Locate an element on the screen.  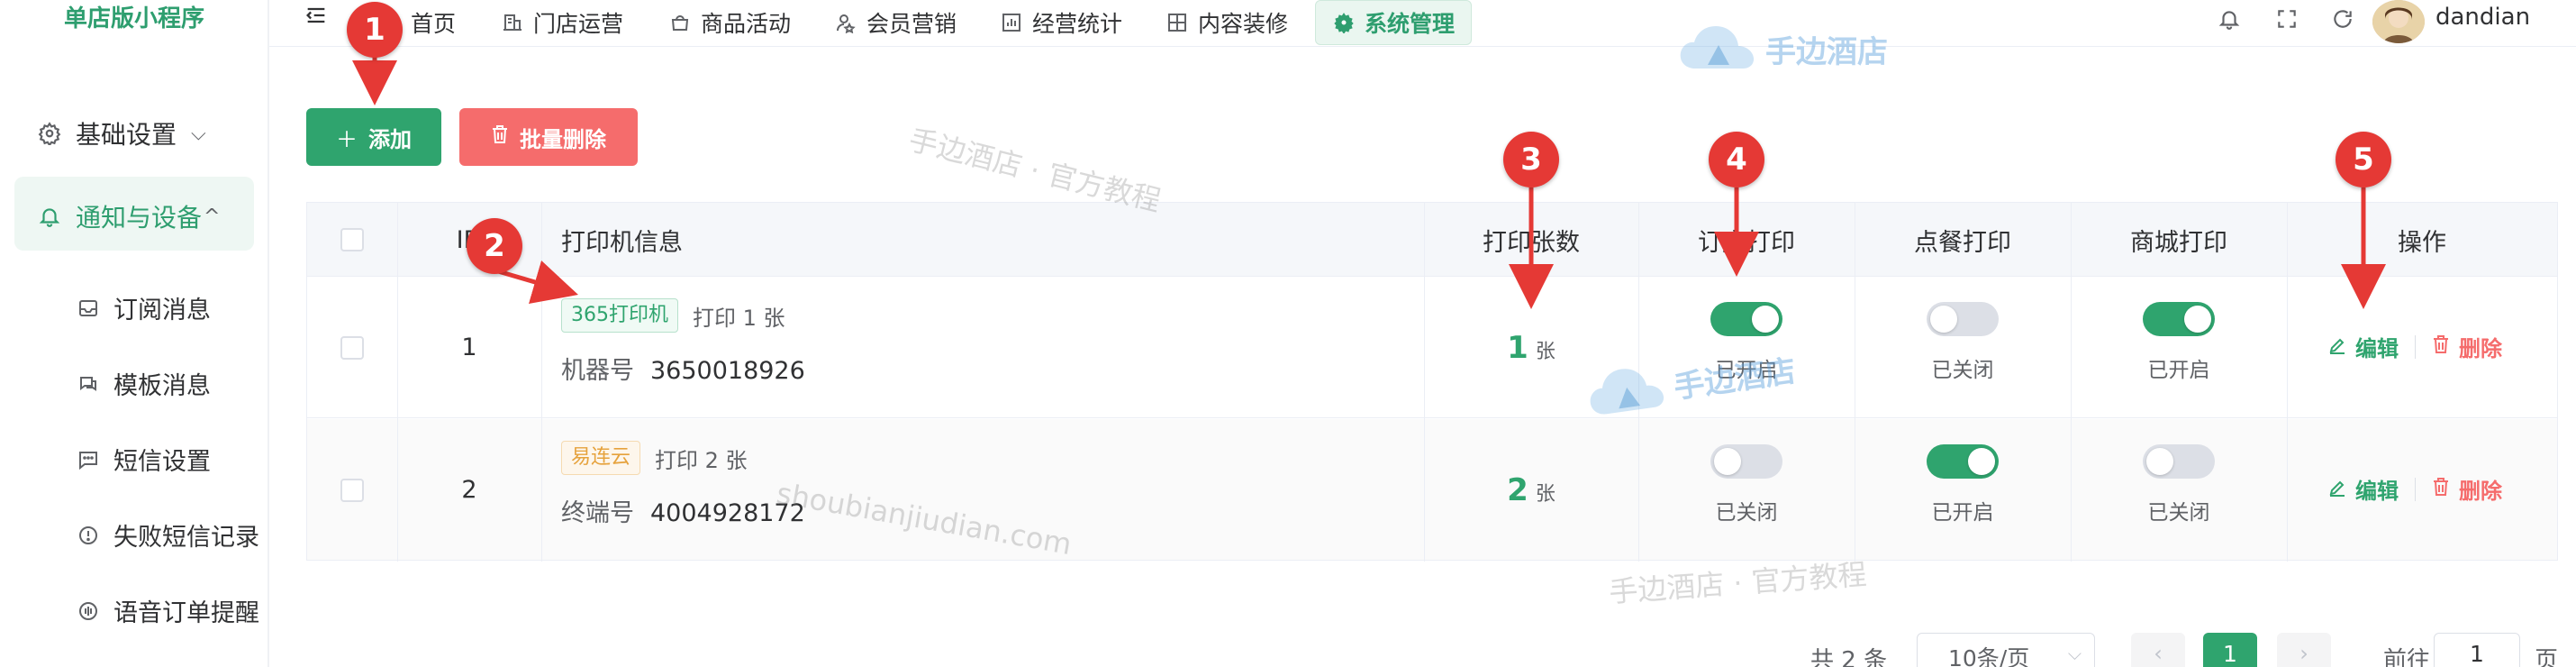
annotation-badge-3: 3 is located at coordinates (1531, 159).